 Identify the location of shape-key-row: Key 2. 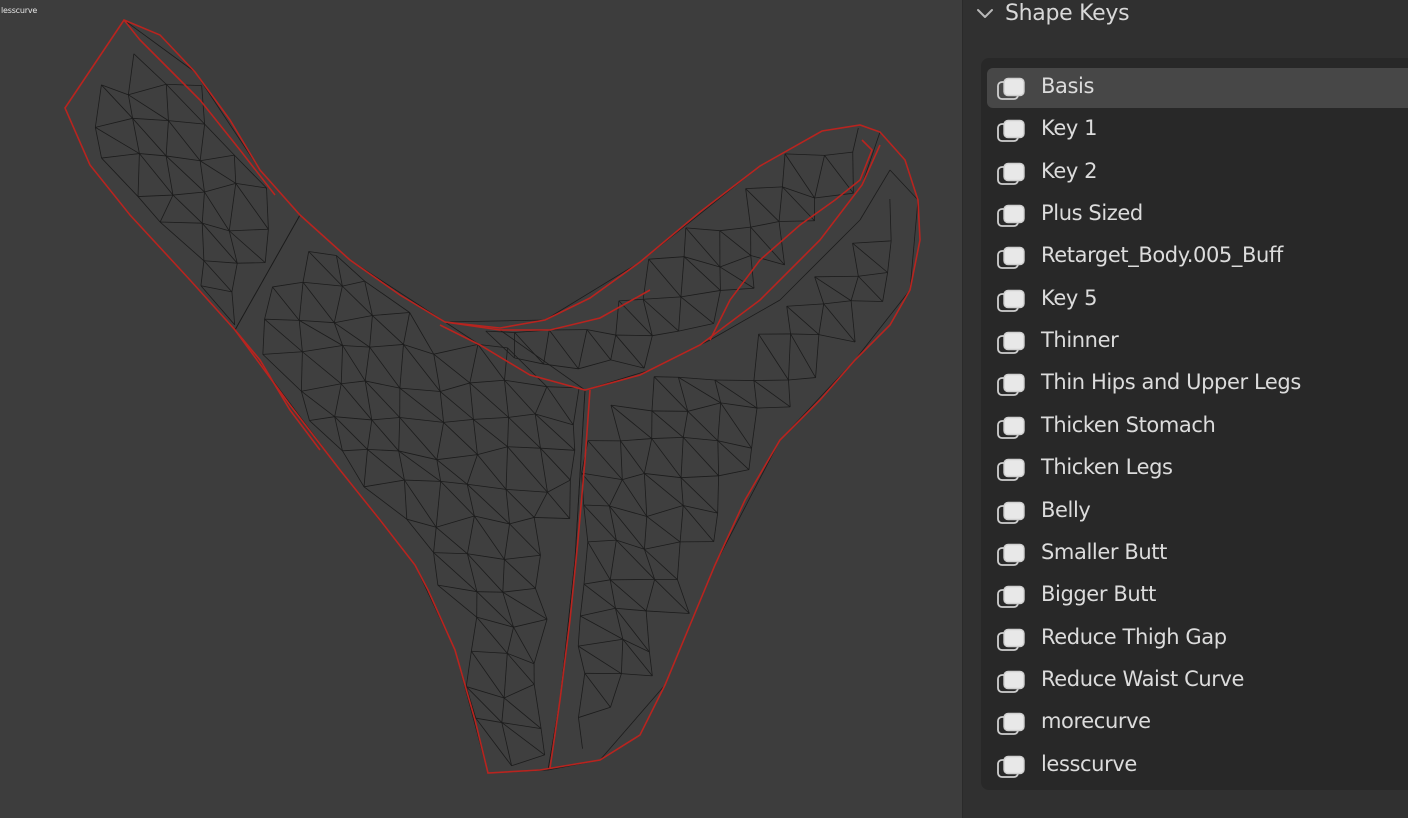
(1197, 173).